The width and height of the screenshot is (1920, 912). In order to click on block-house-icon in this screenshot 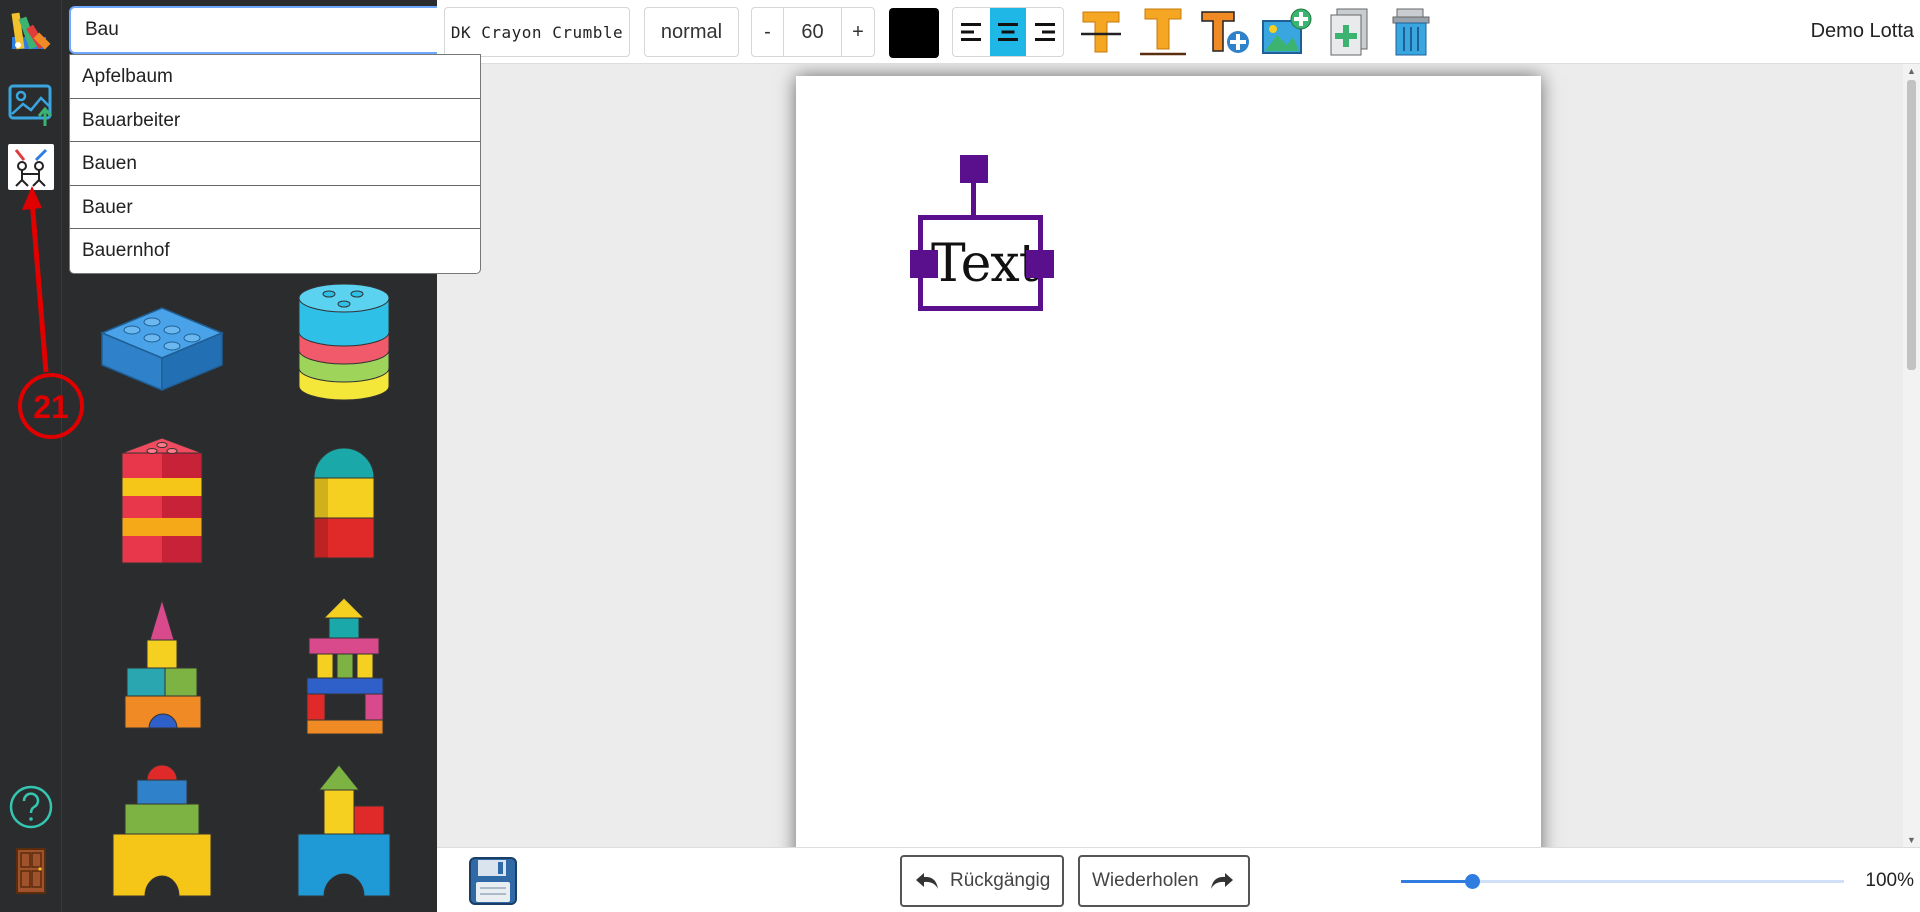, I will do `click(344, 665)`.